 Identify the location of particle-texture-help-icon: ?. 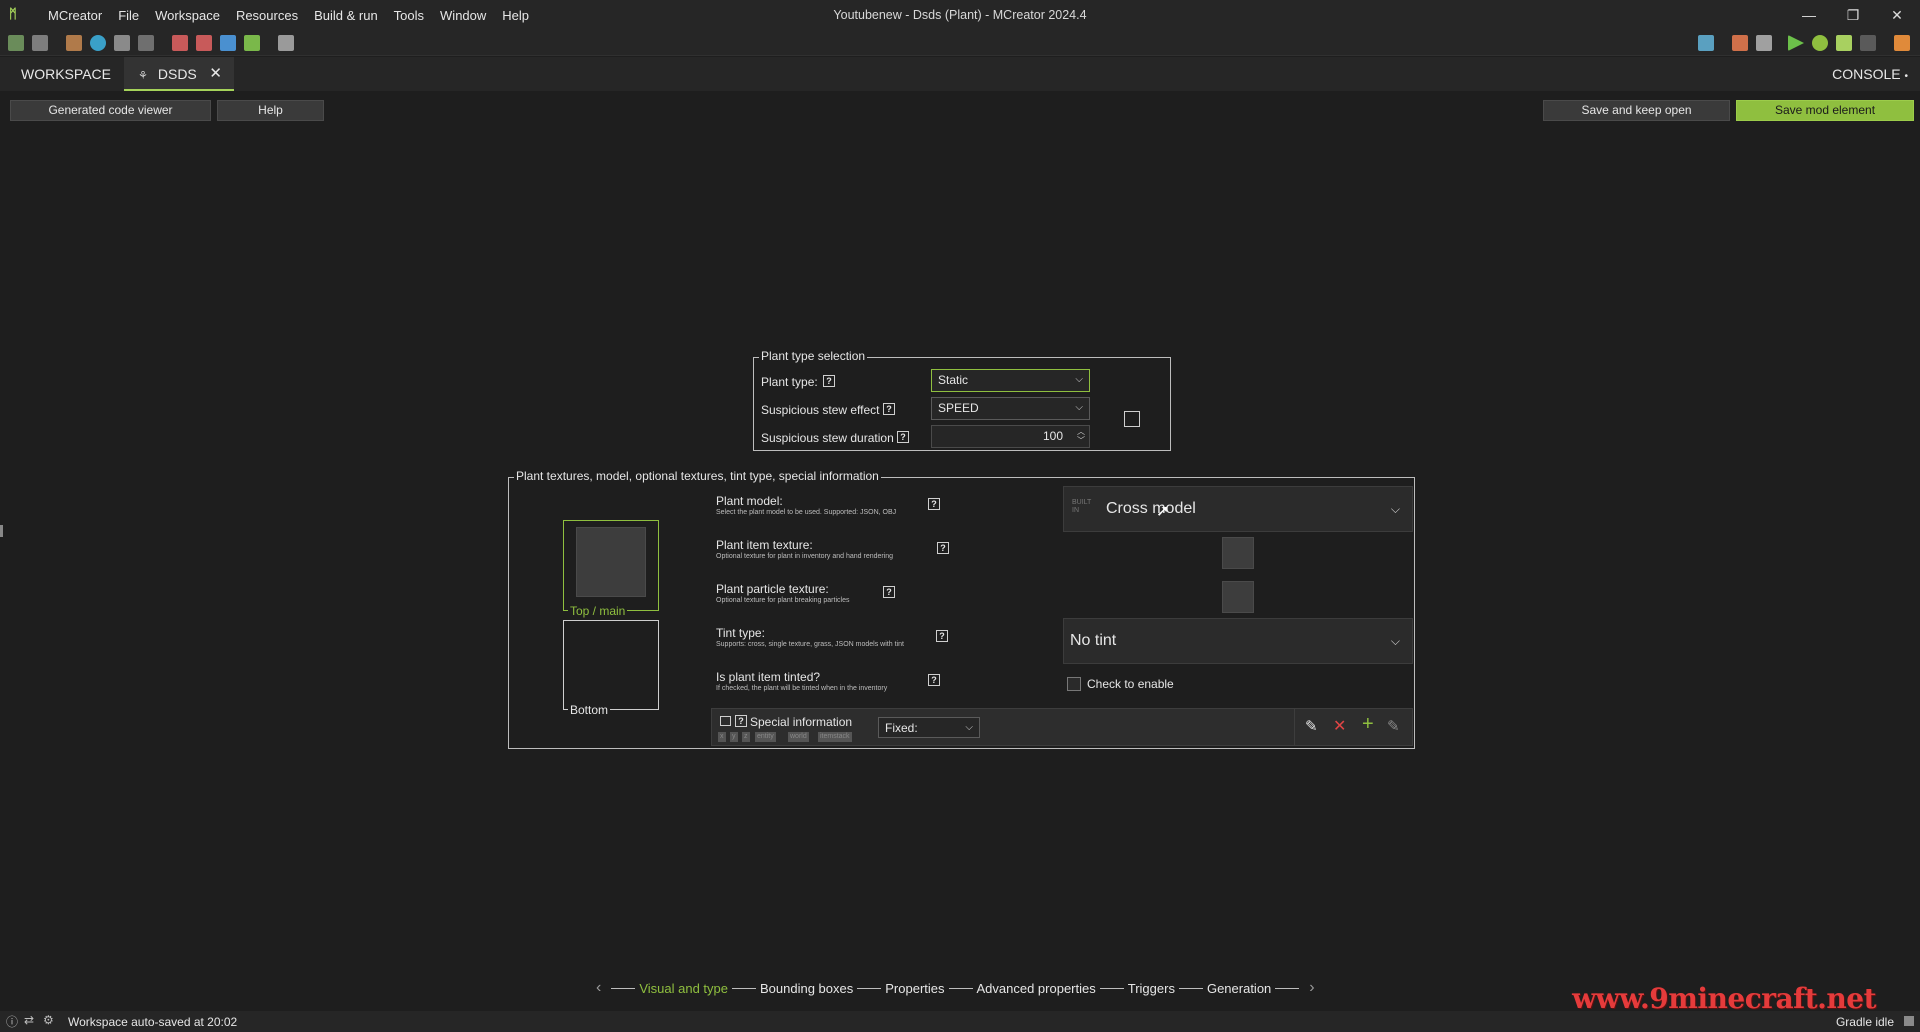
(889, 592).